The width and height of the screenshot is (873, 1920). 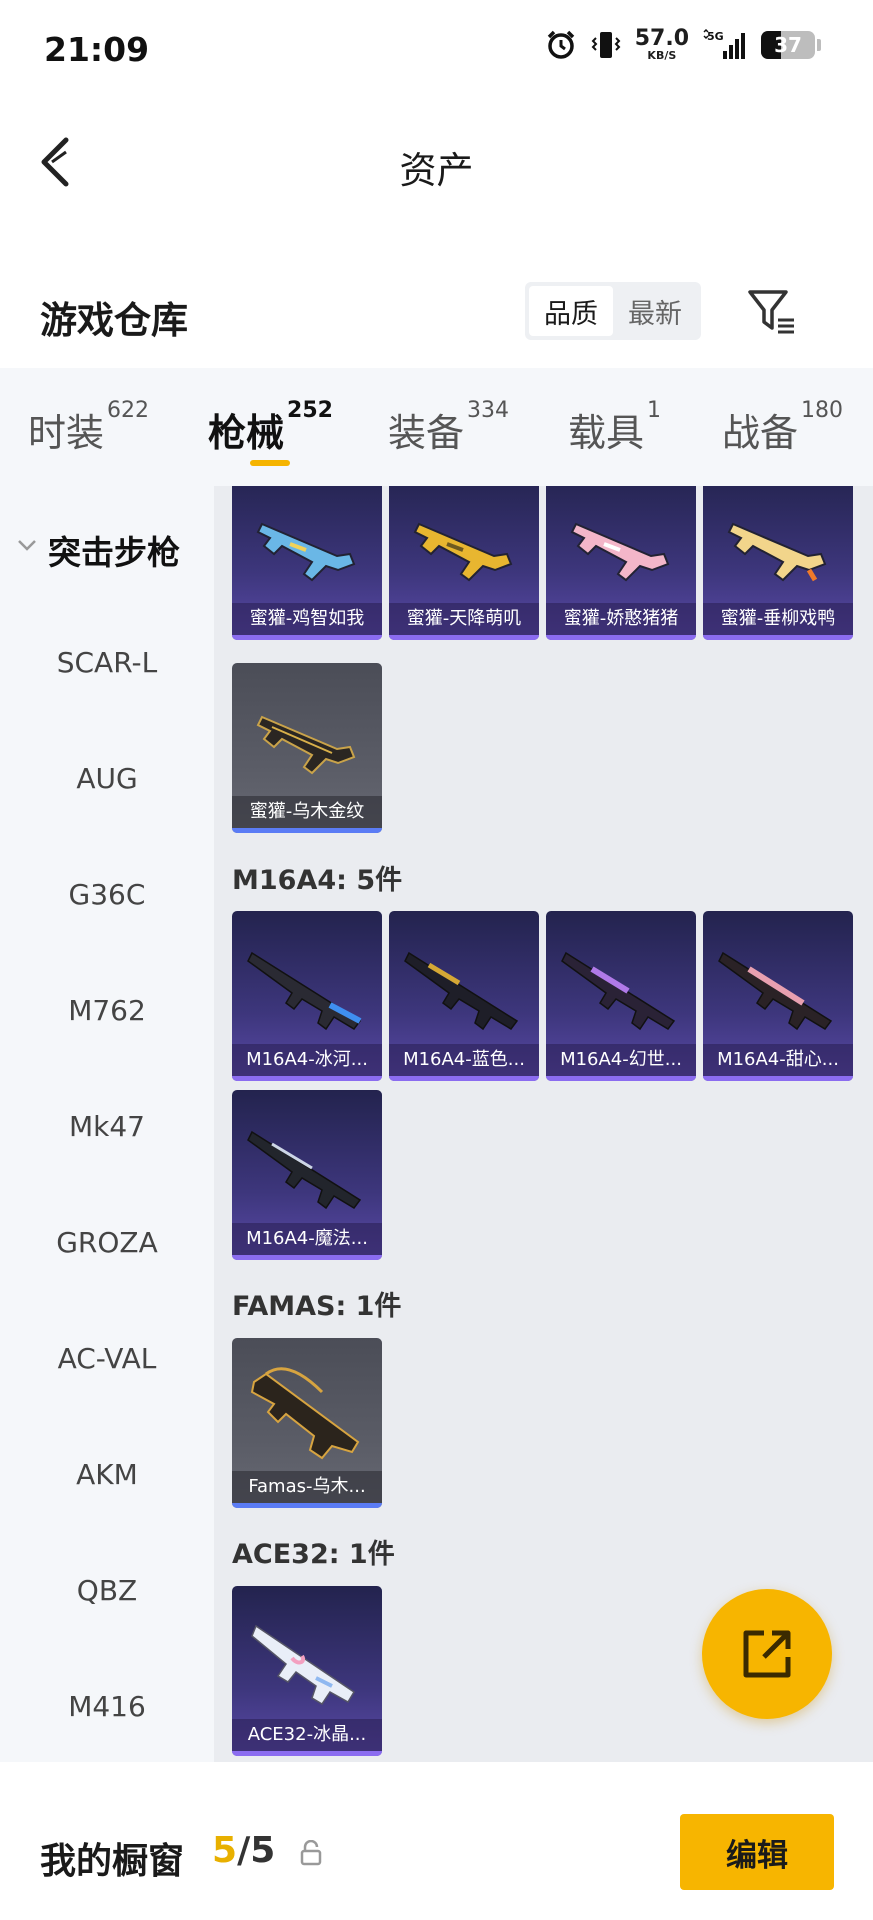 I want to click on filter-icon, so click(x=772, y=312).